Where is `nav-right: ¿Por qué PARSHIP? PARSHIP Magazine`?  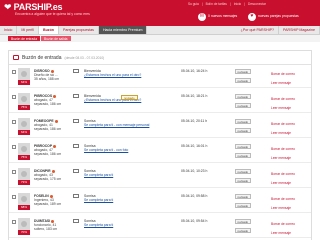
nav-right: ¿Por qué PARSHIP? PARSHIP Magazine is located at coordinates (278, 30).